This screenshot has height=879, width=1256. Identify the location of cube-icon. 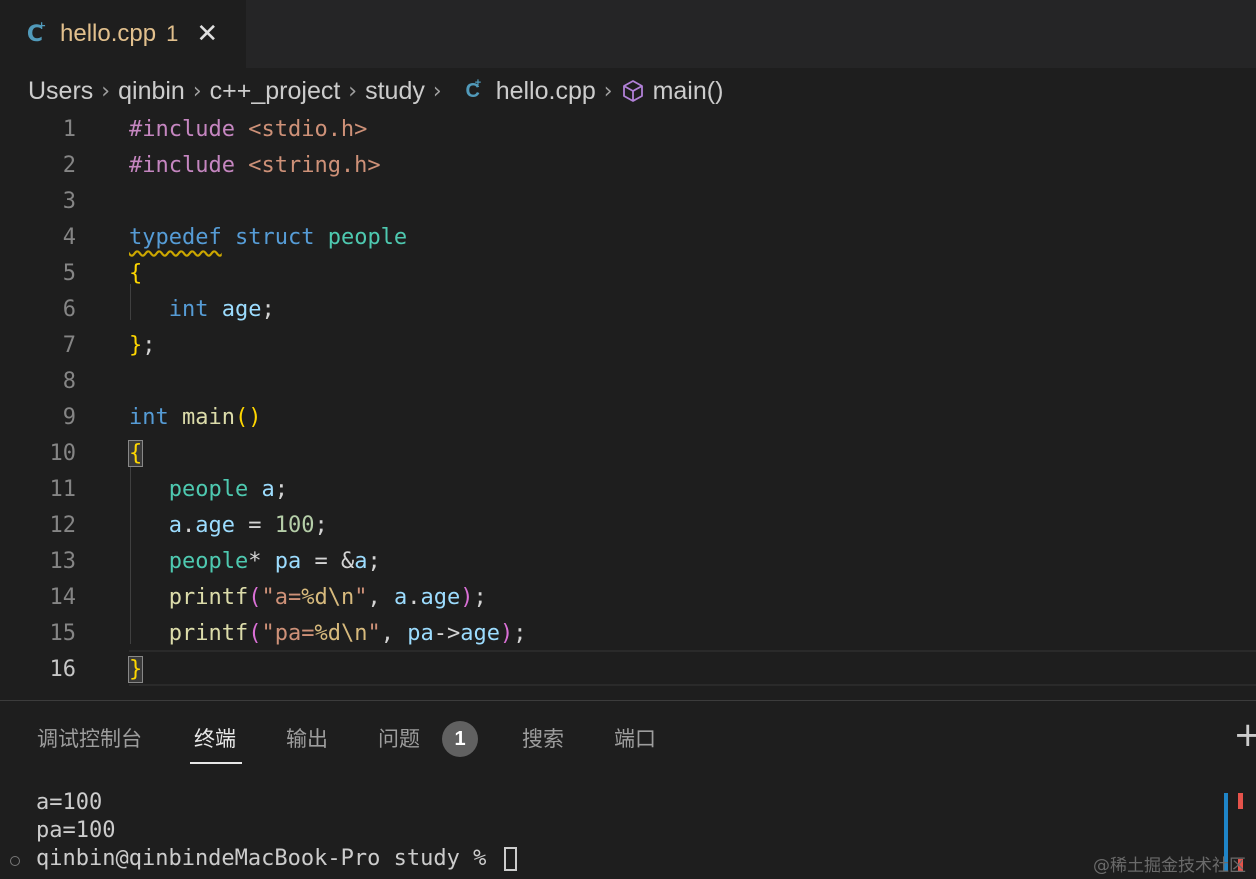
(633, 91).